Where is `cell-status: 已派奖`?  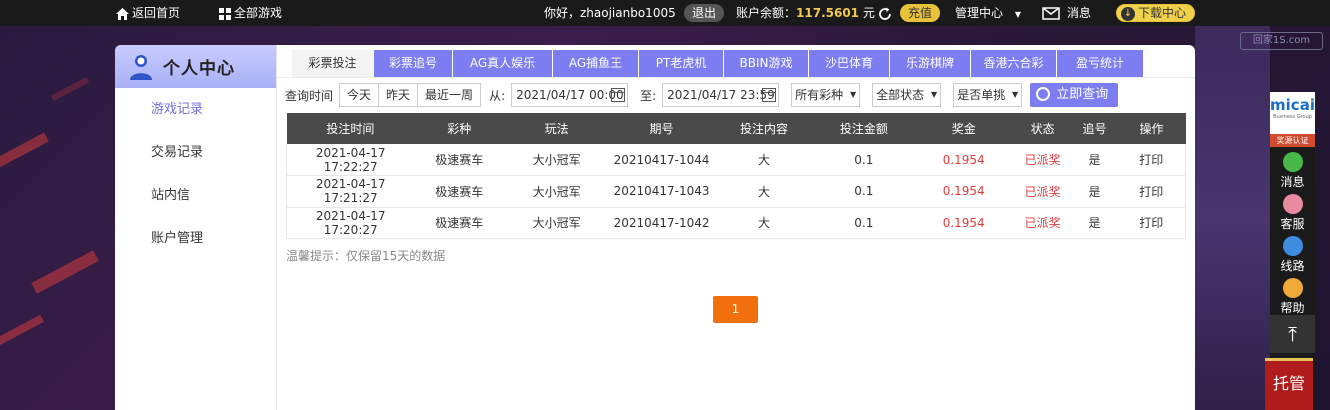
cell-status: 已派奖 is located at coordinates (1042, 191).